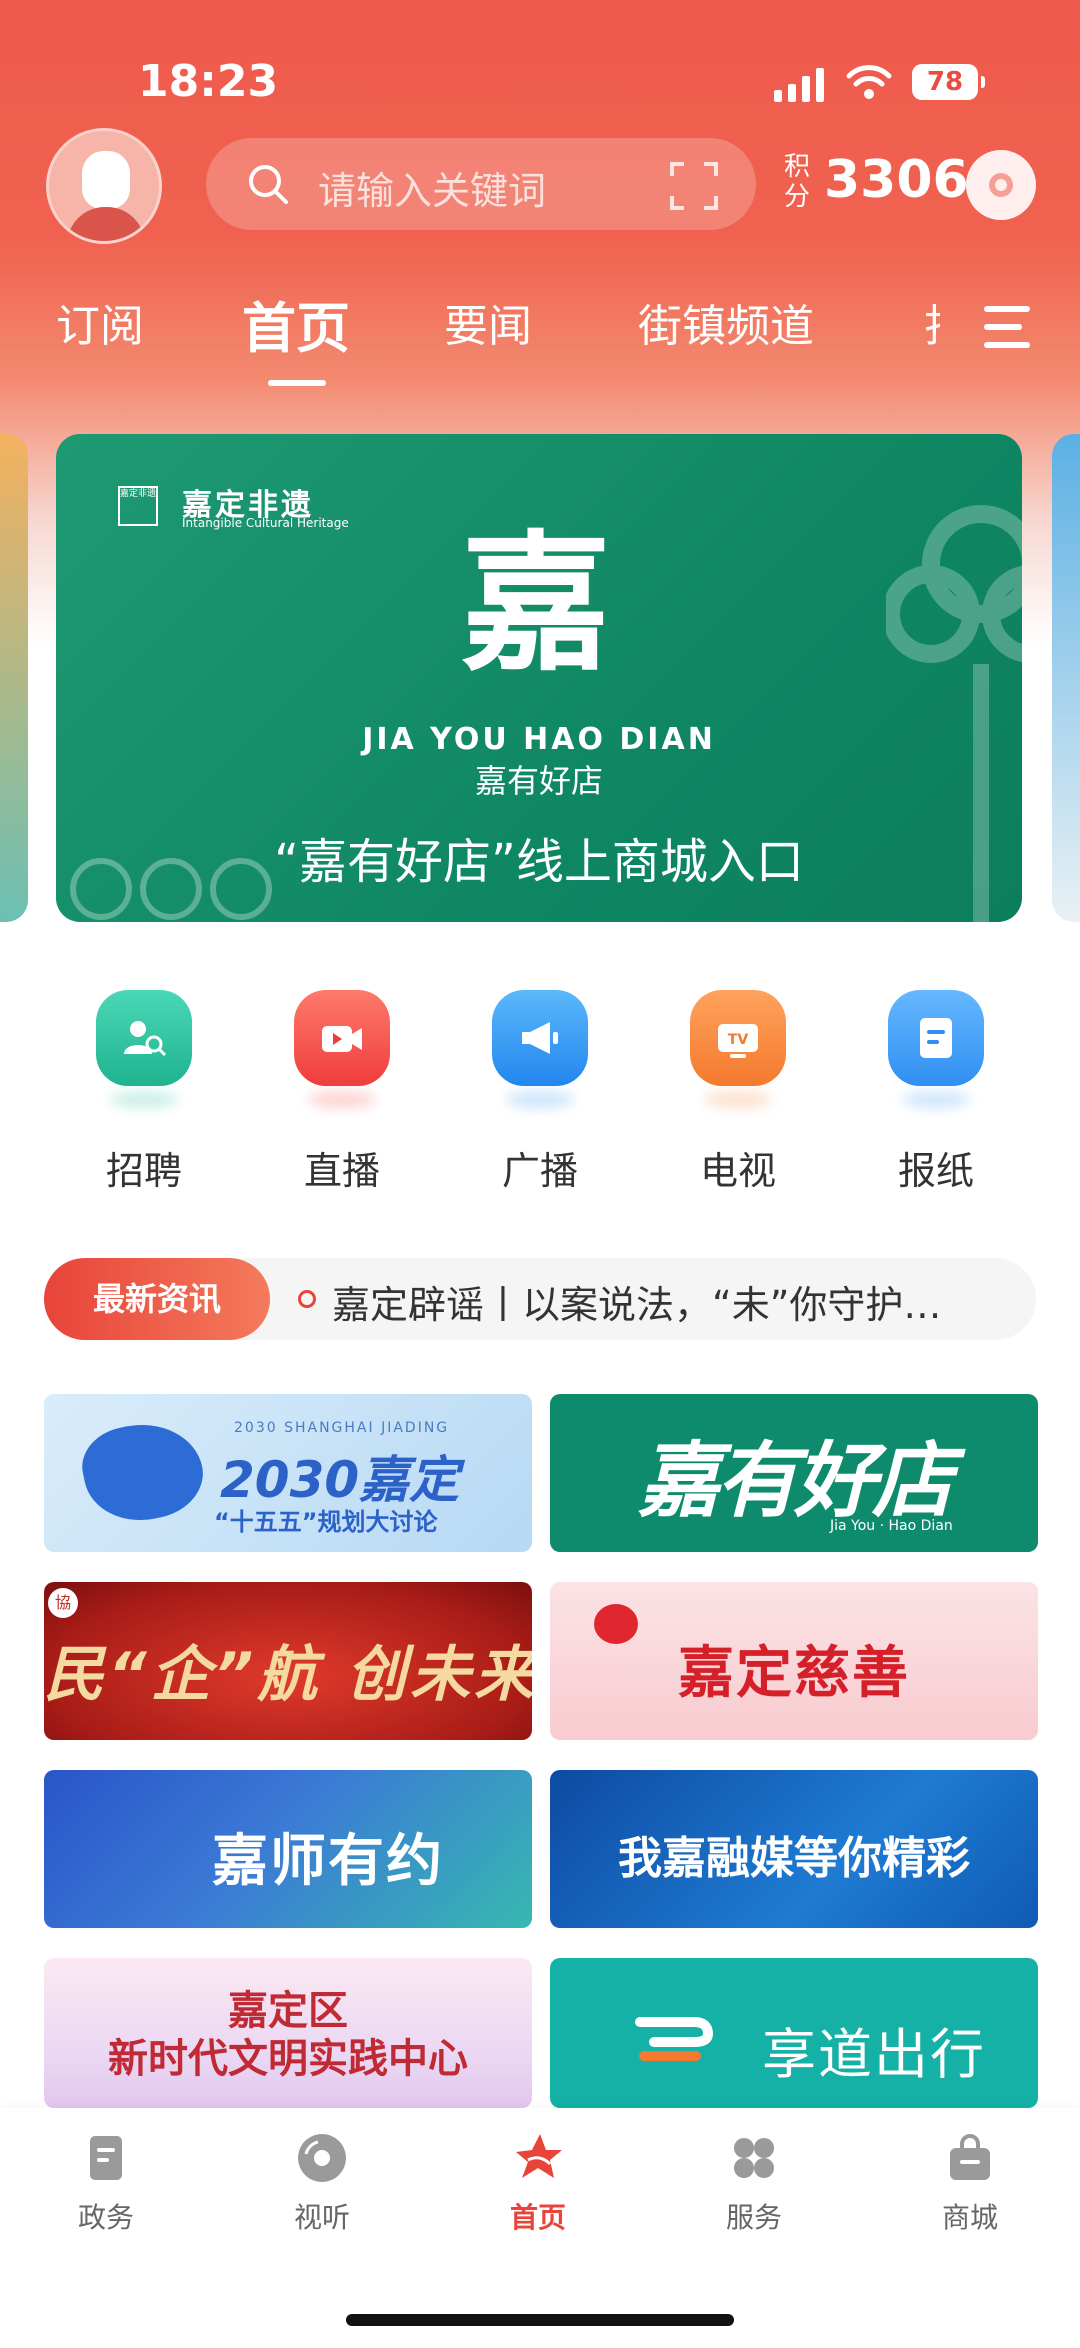  Describe the element at coordinates (143, 1472) in the screenshot. I see `map-shape-icon` at that location.